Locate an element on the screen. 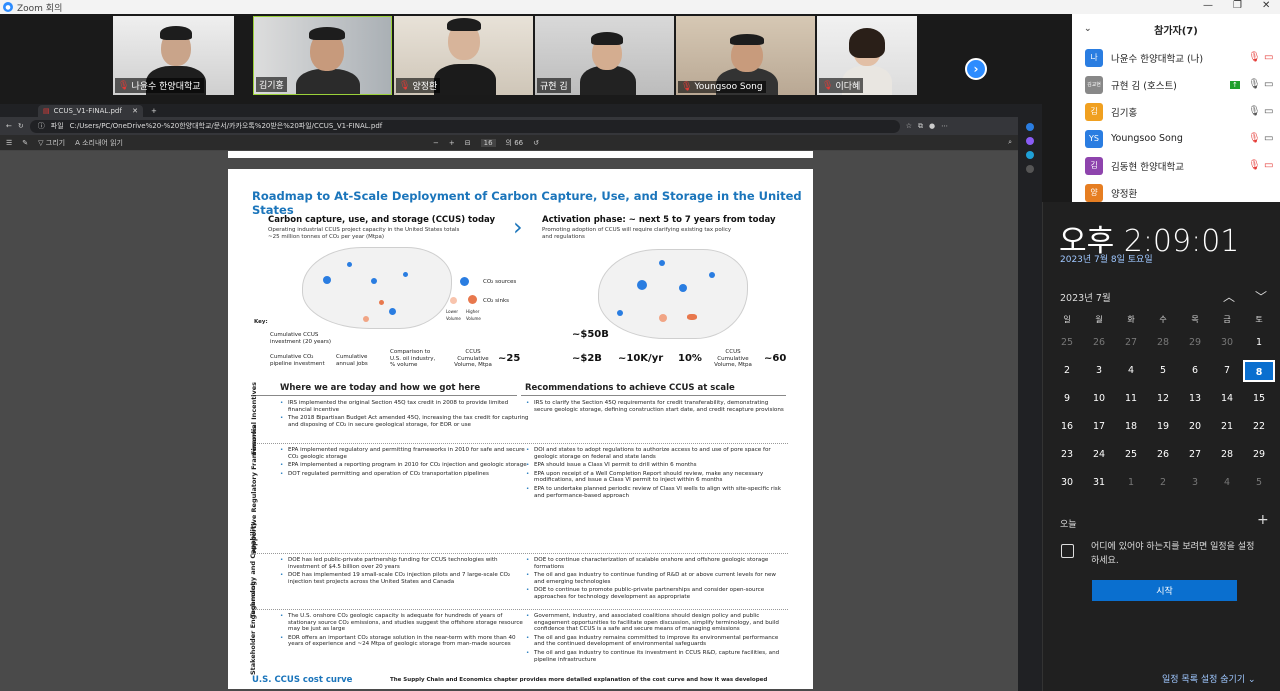 Image resolution: width=1280 pixels, height=691 pixels. calendar-day: 14 is located at coordinates (1227, 399).